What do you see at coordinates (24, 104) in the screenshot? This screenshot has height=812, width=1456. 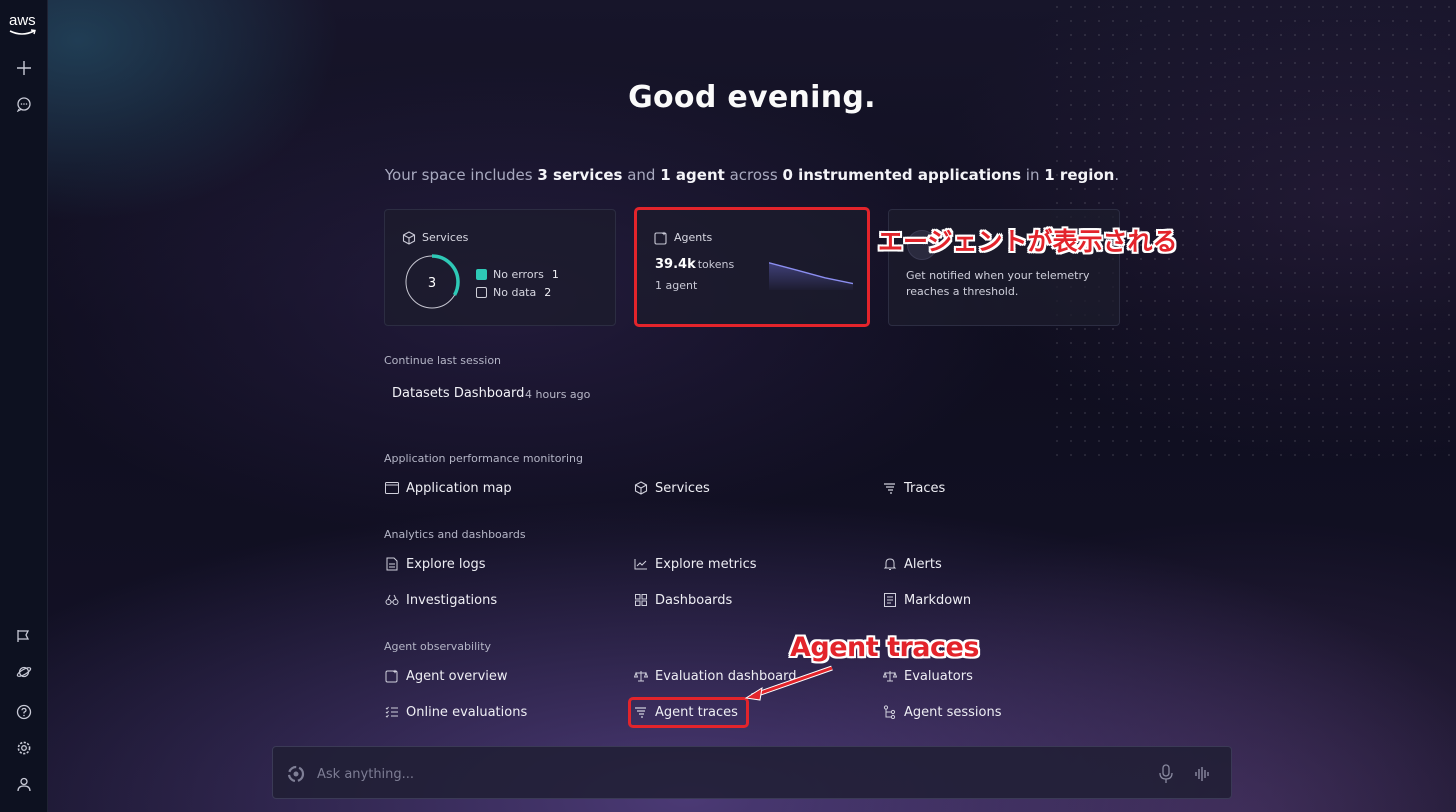 I see `chat-icon` at bounding box center [24, 104].